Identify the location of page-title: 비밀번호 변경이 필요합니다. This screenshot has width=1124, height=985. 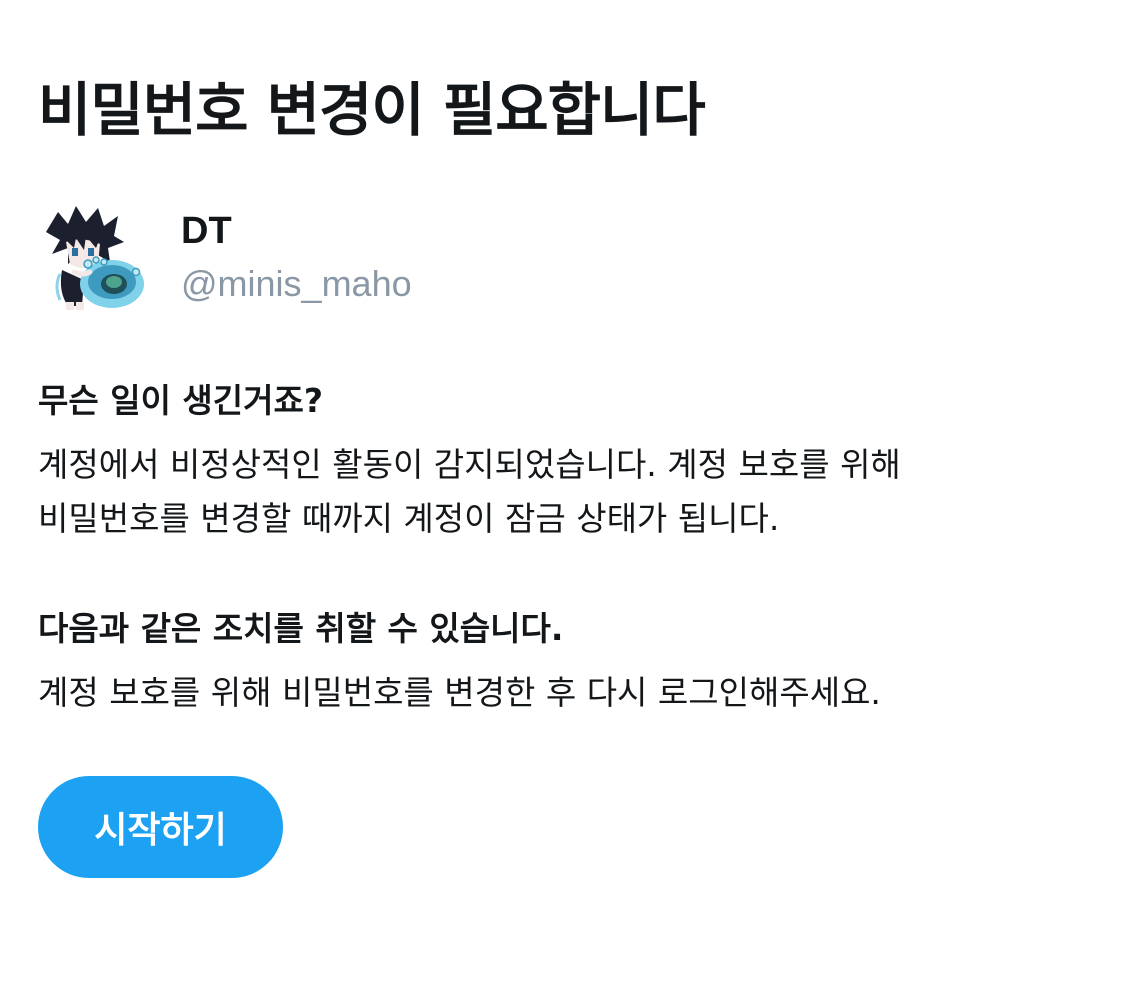
(372, 110).